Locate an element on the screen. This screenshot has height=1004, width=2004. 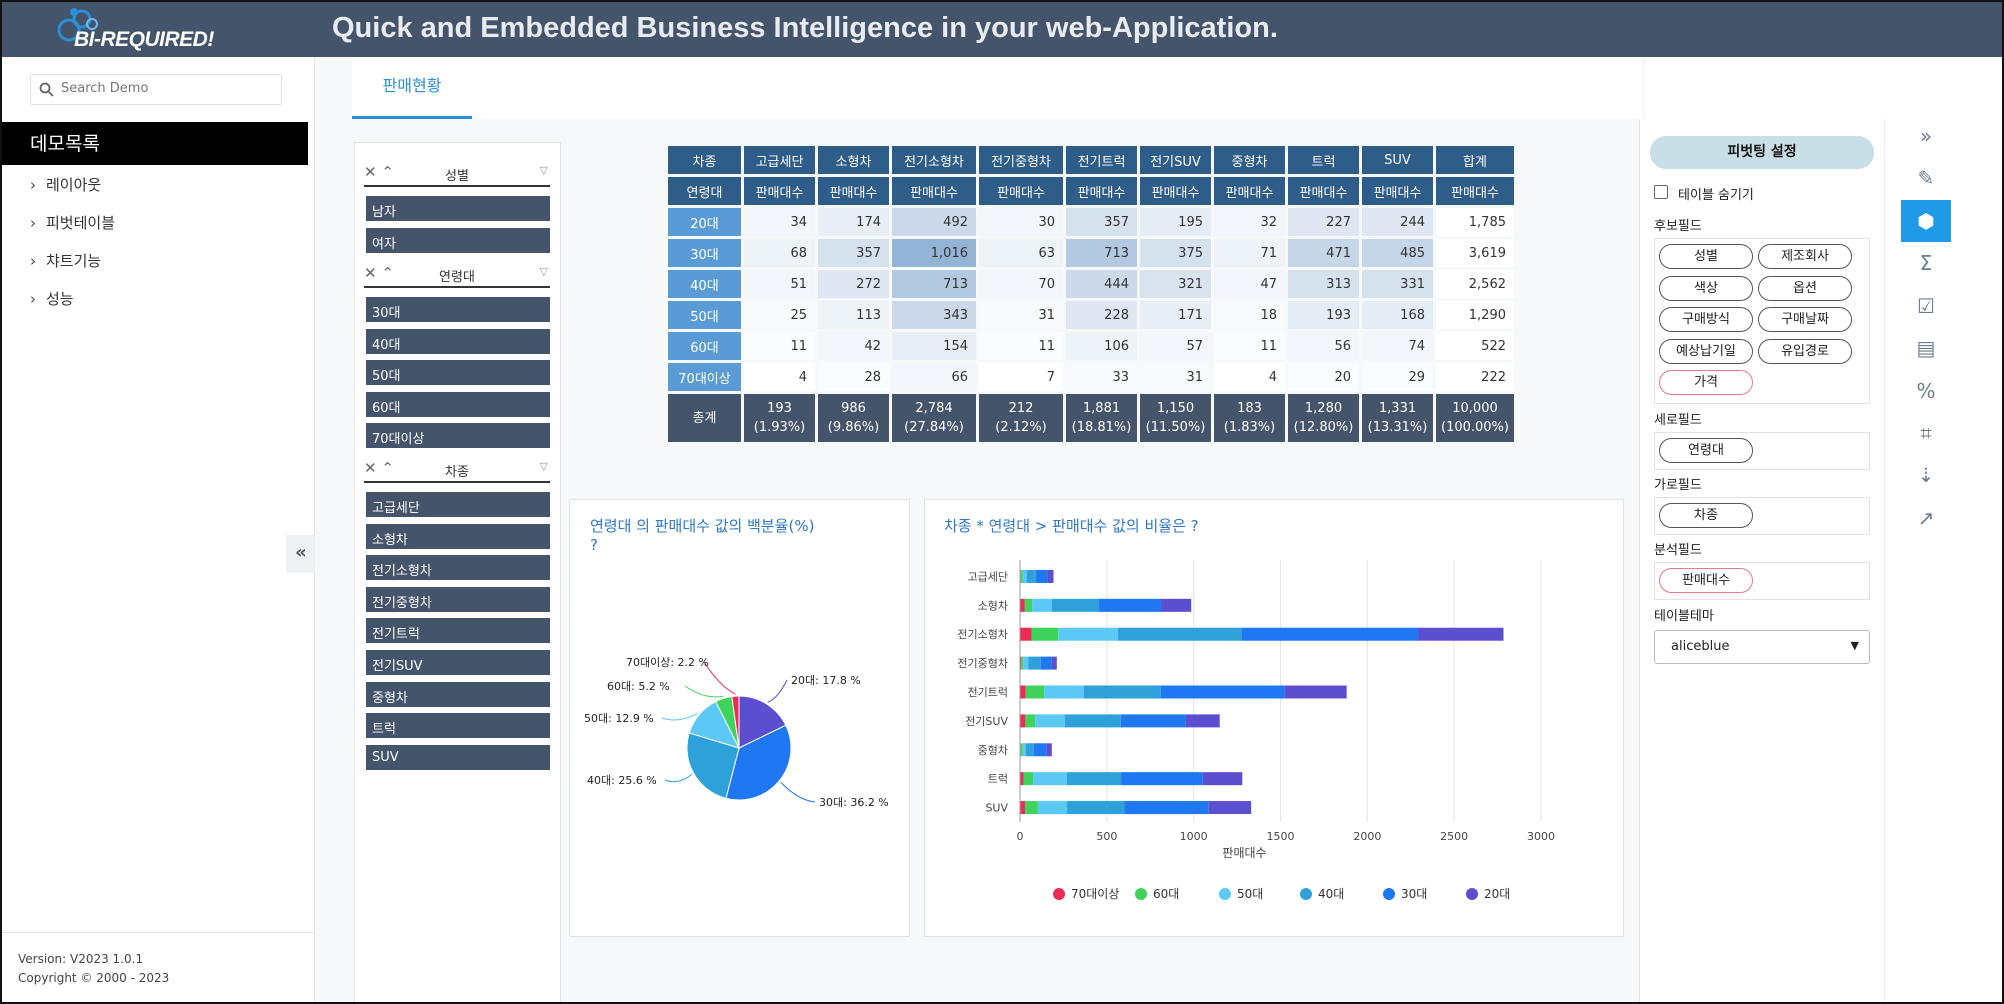
pivot-col-header: 전기SUV is located at coordinates (1175, 160).